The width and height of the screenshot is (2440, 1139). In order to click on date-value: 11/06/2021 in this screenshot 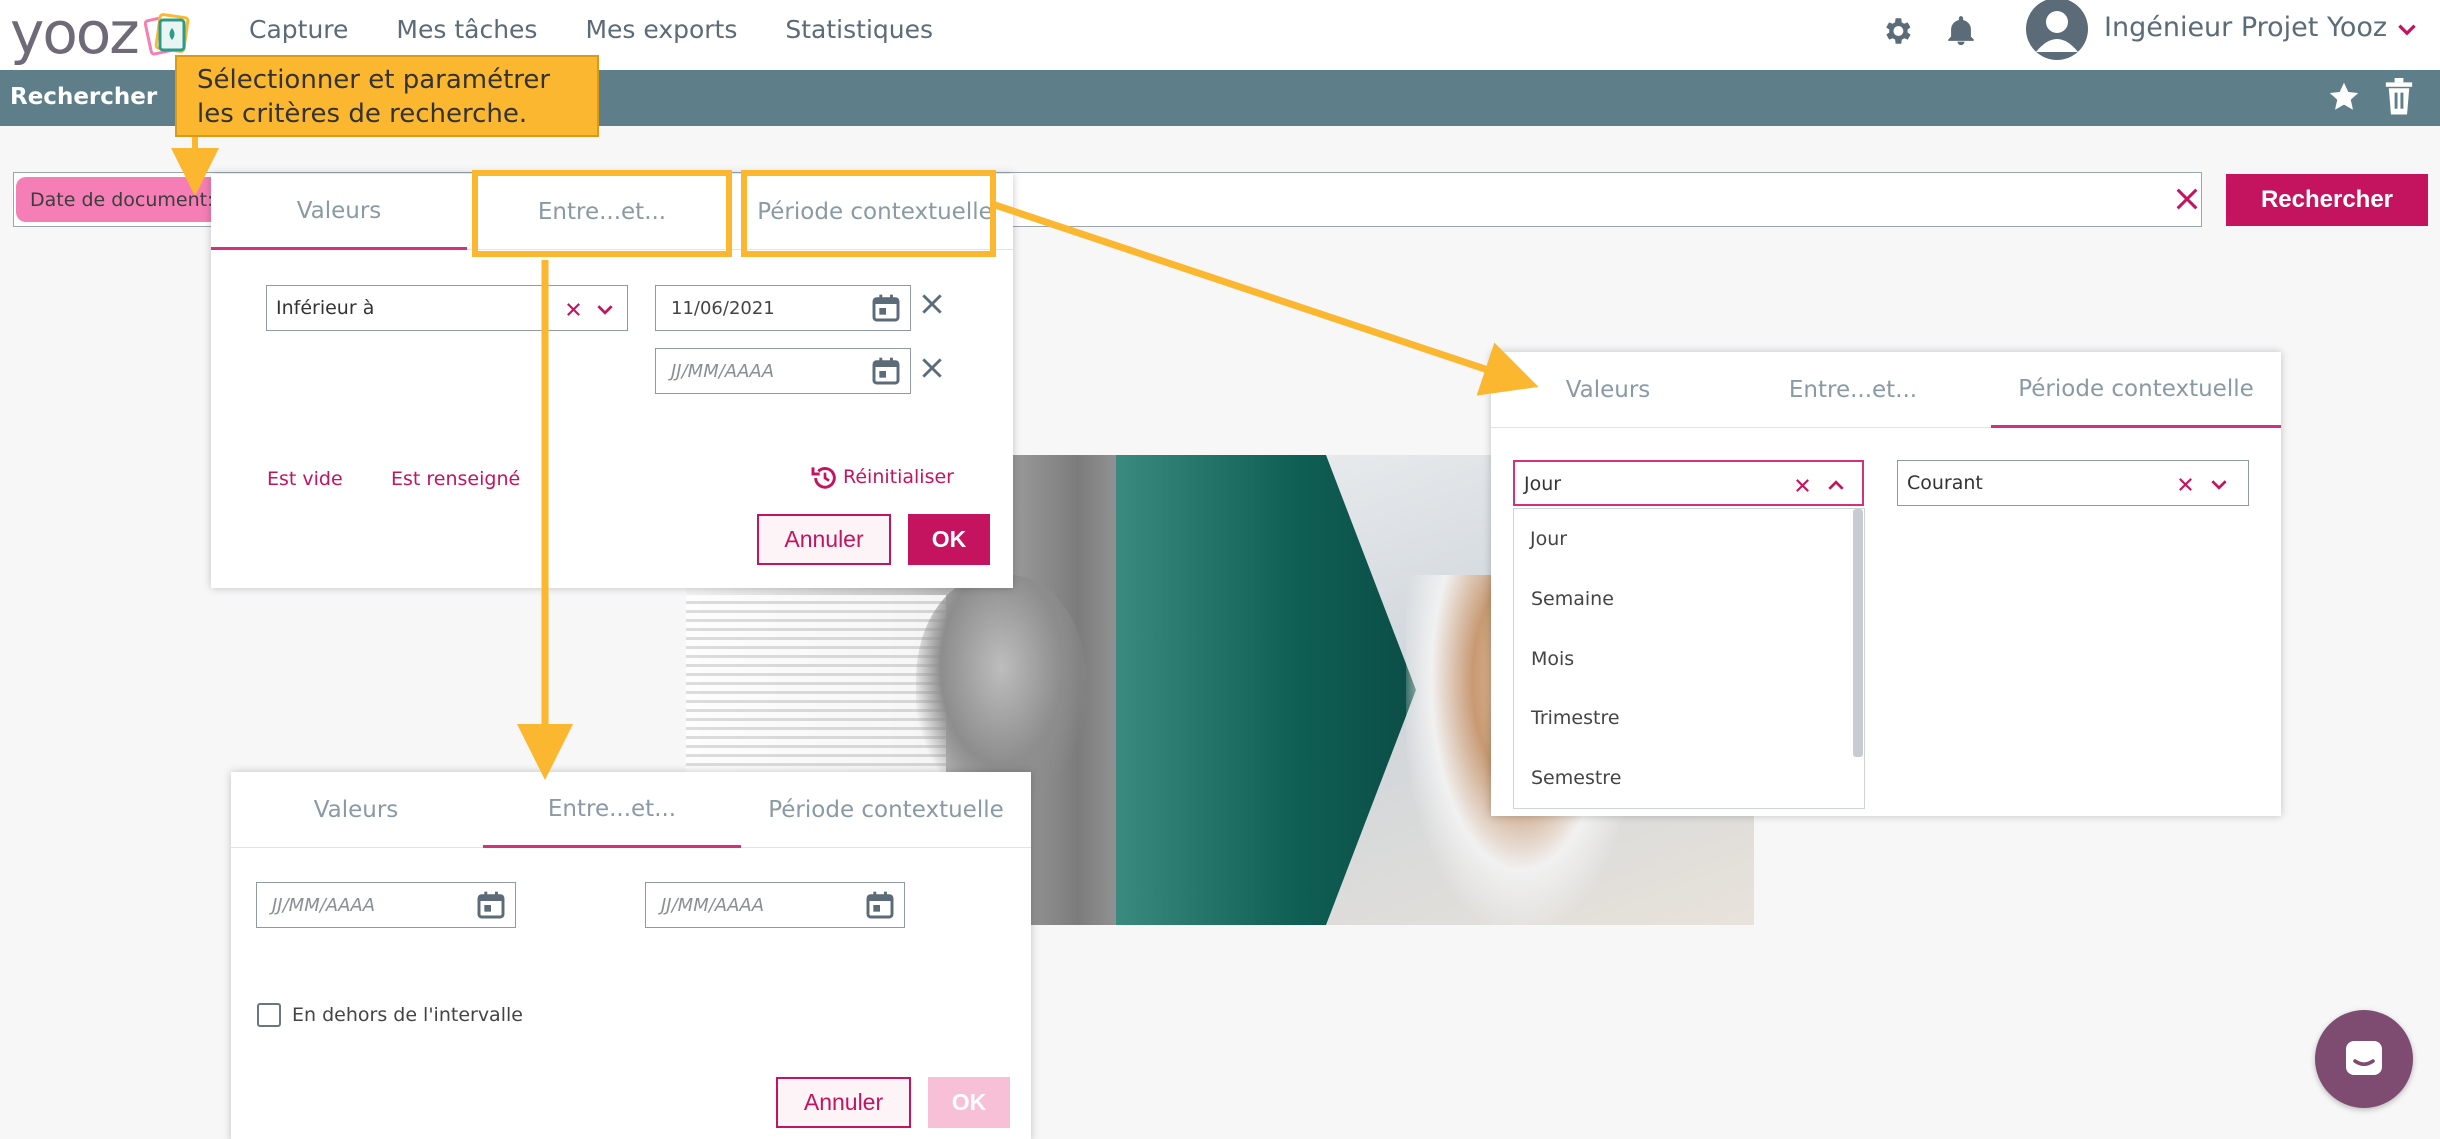, I will do `click(723, 308)`.